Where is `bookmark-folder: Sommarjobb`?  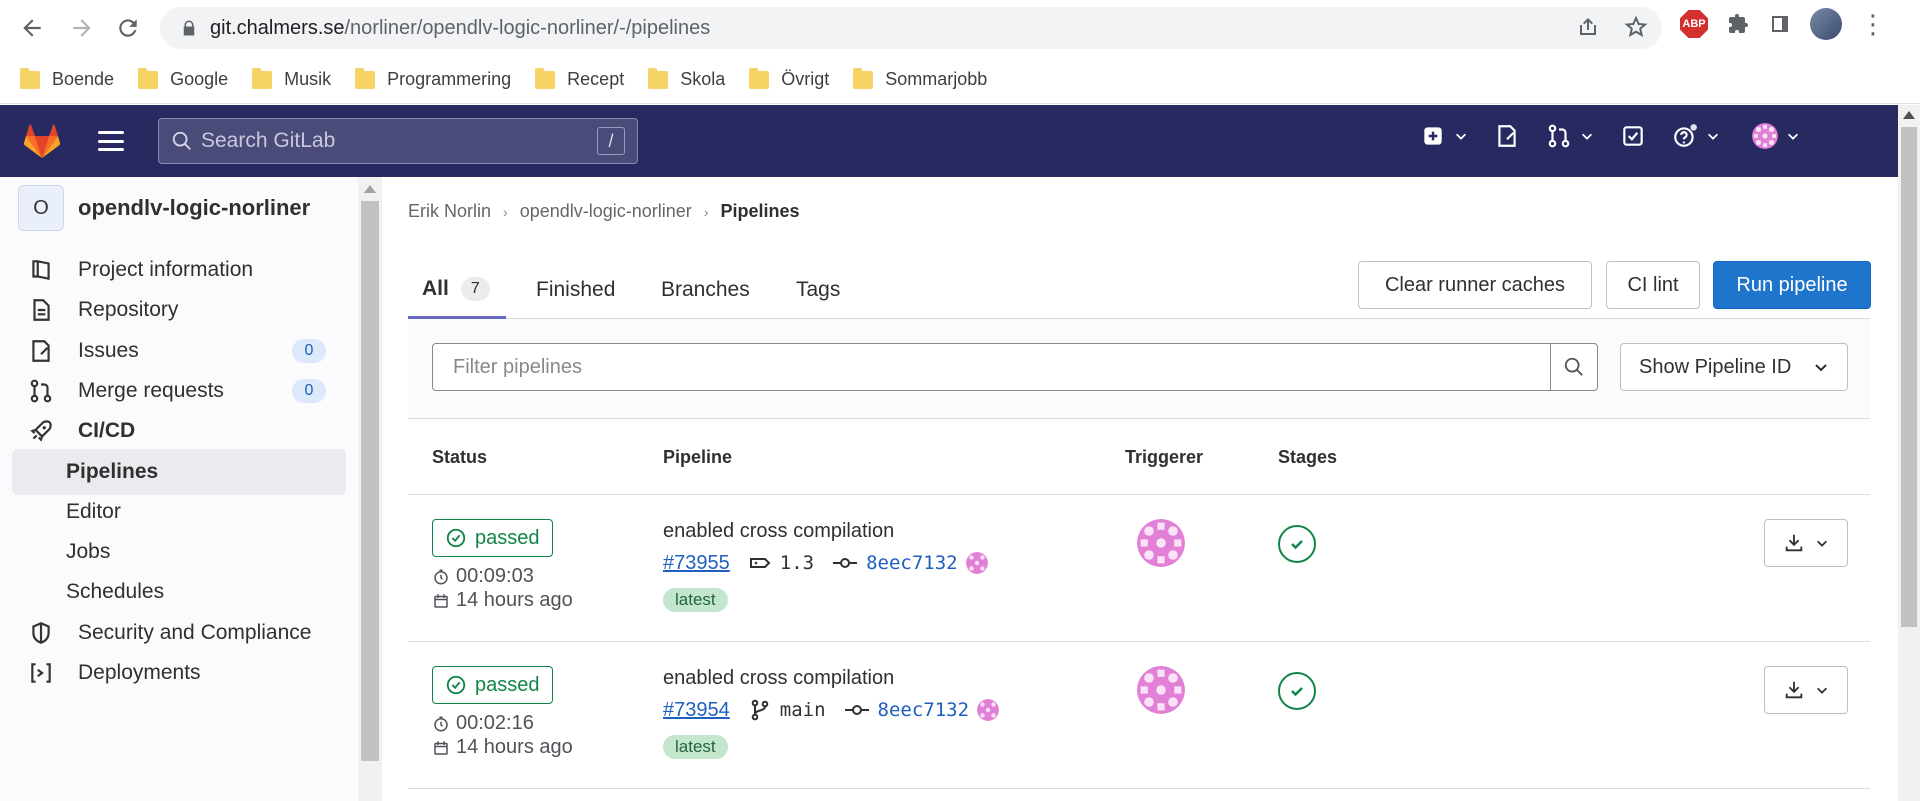
bookmark-folder: Sommarjobb is located at coordinates (920, 78).